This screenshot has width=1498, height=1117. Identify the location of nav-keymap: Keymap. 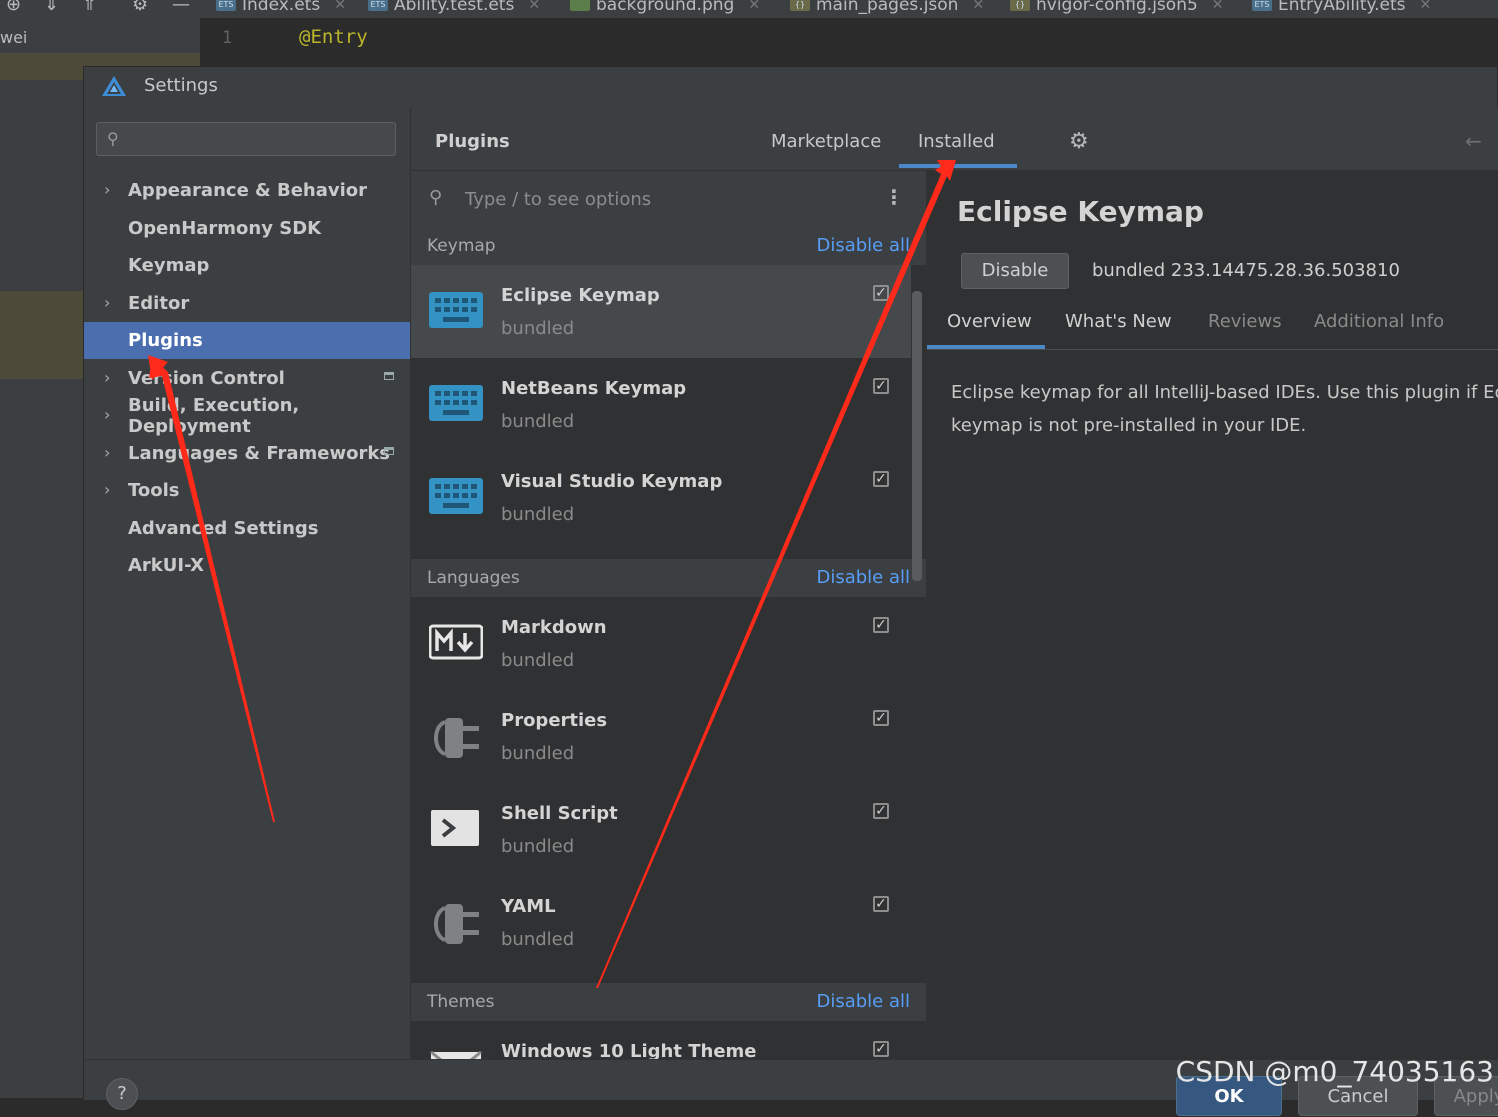
(247, 265).